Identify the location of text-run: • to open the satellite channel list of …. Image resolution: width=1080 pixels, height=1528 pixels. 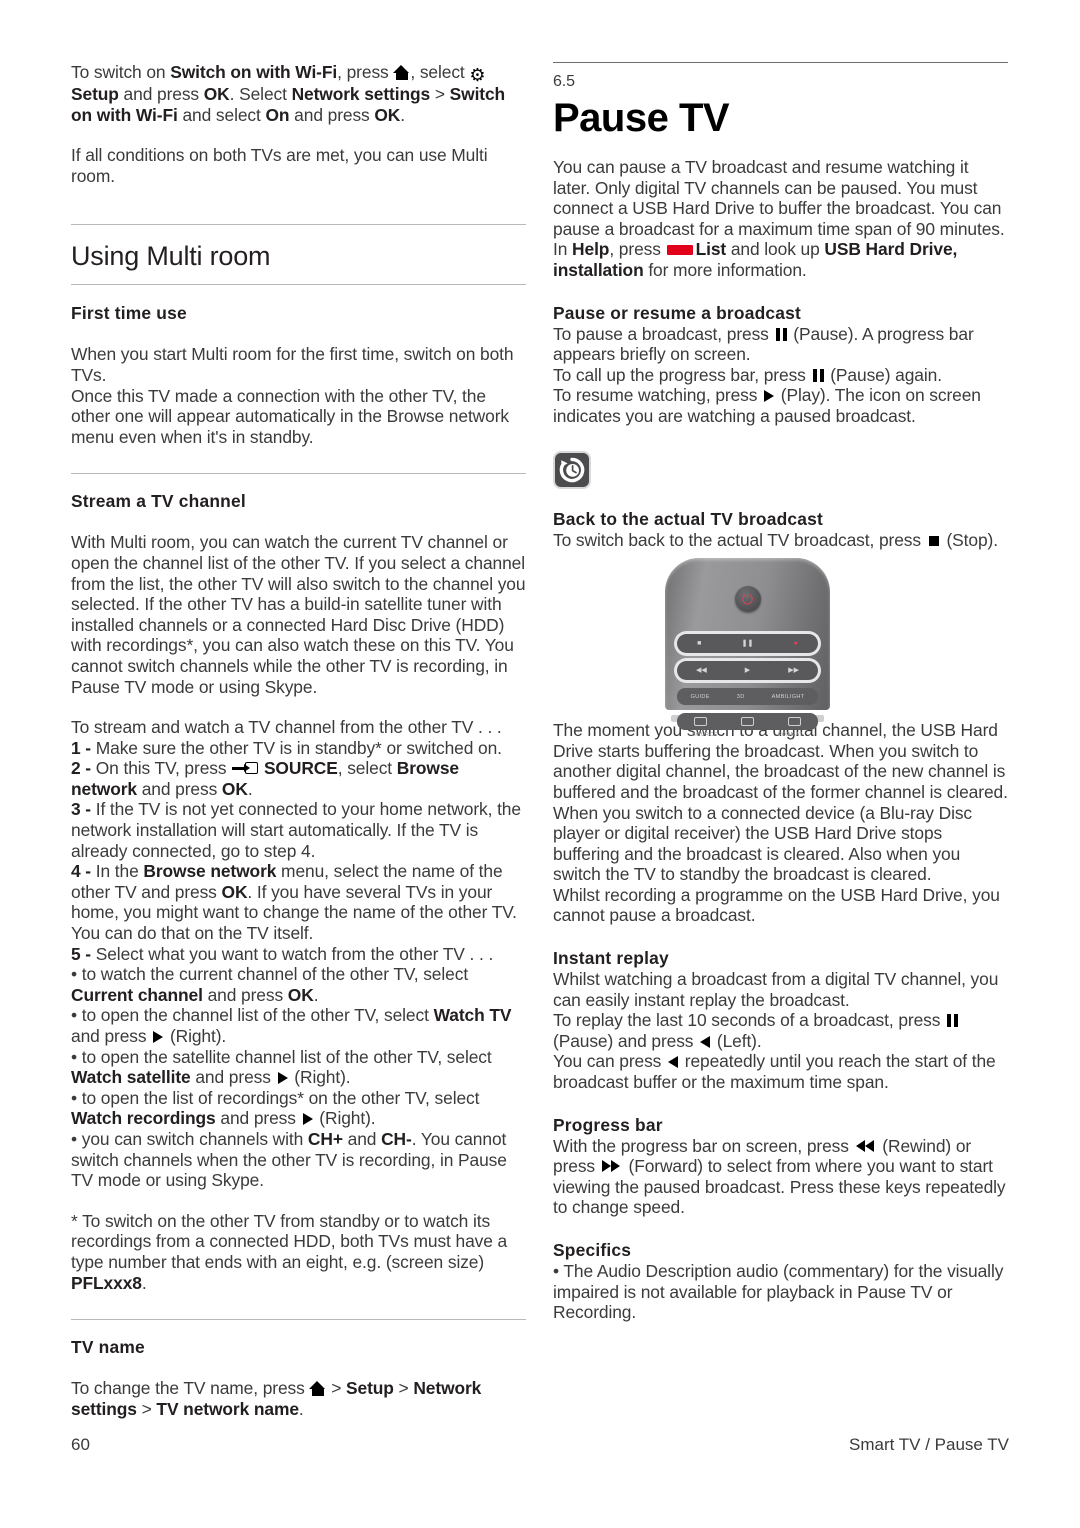
(281, 1056).